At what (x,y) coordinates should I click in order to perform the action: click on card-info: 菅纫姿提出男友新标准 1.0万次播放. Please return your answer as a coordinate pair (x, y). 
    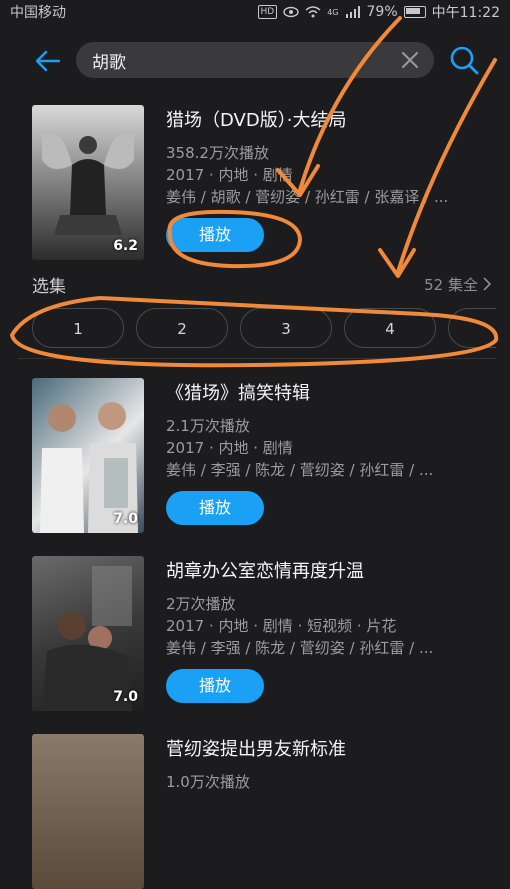
    Looking at the image, I should click on (331, 764).